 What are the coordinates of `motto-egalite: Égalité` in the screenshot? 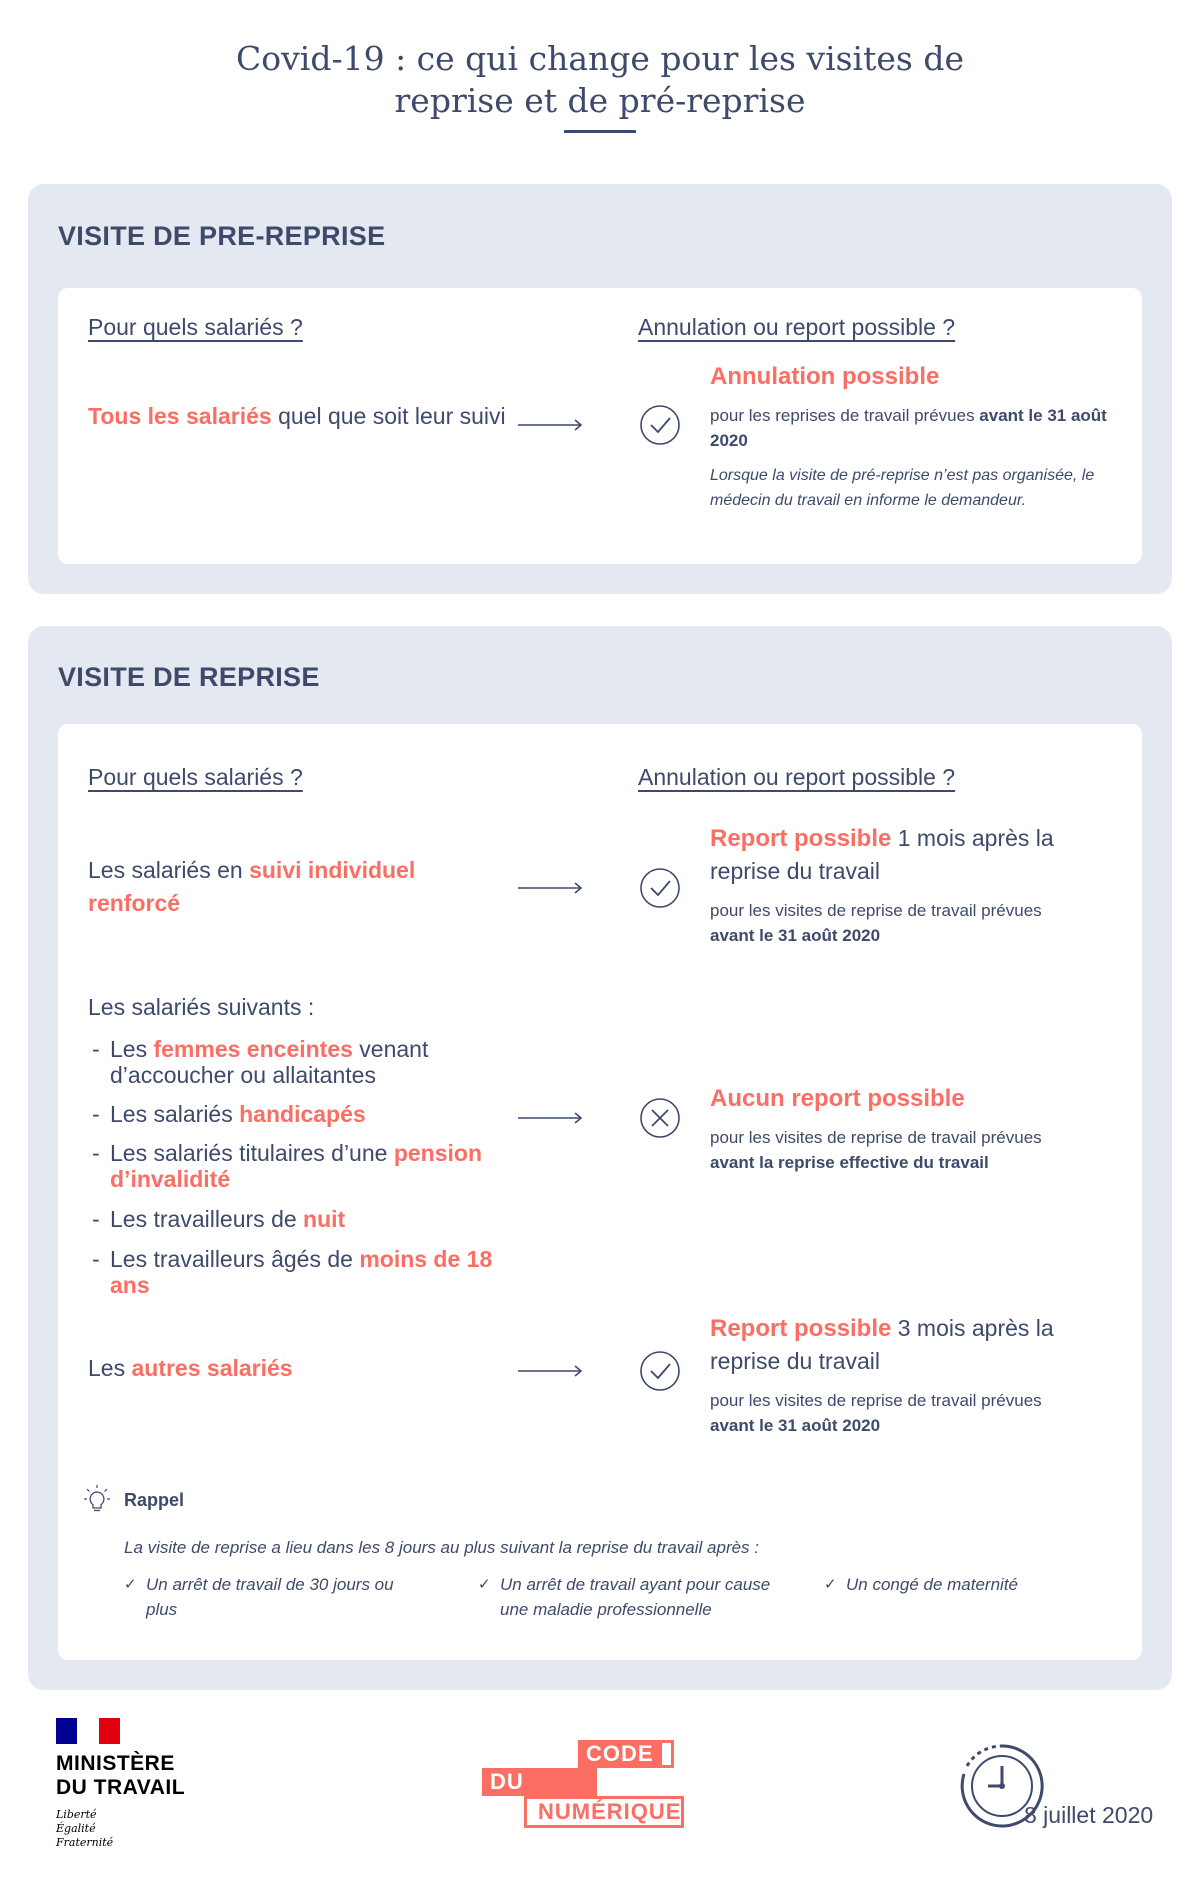 It's located at (76, 1828).